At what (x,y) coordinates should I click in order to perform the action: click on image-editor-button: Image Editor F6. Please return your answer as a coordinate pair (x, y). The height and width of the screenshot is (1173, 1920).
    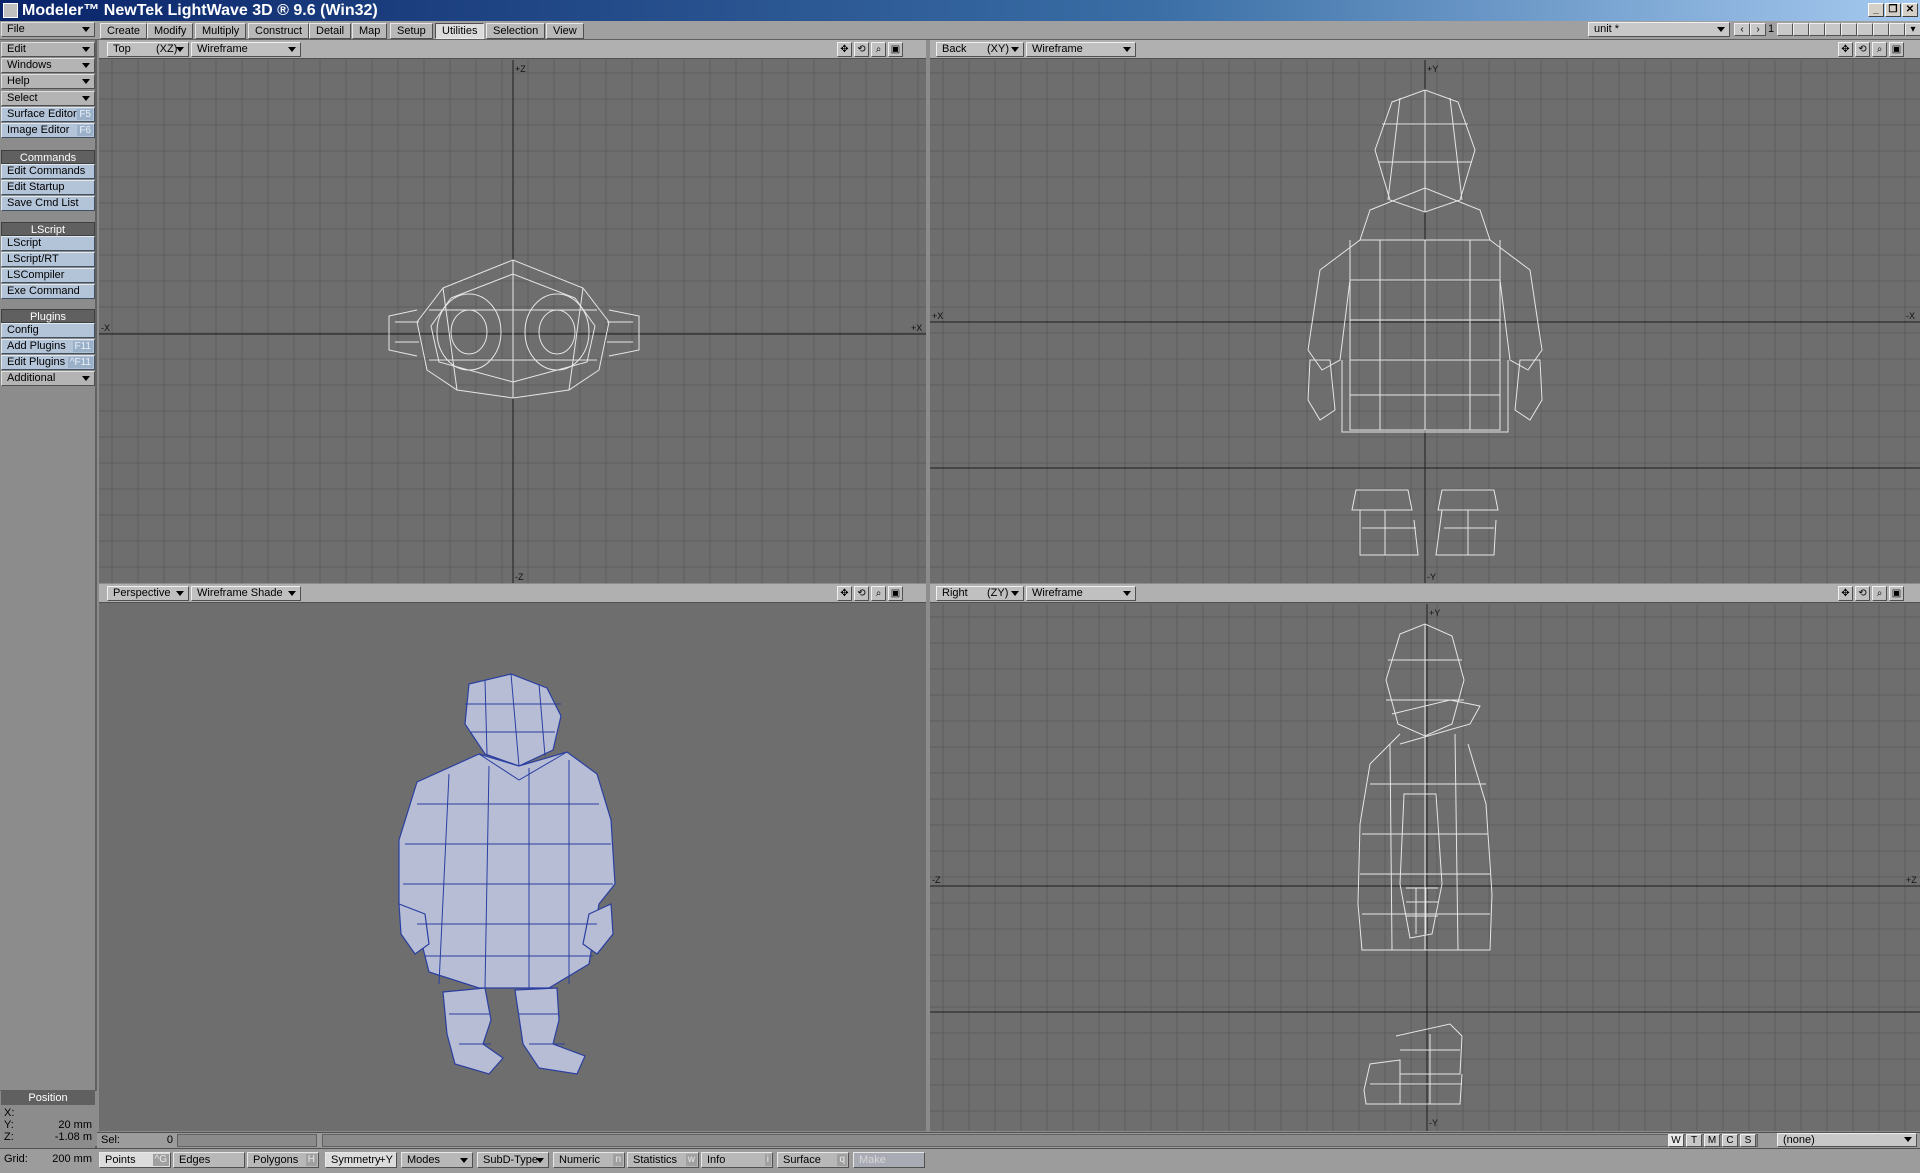
    Looking at the image, I should click on (48, 130).